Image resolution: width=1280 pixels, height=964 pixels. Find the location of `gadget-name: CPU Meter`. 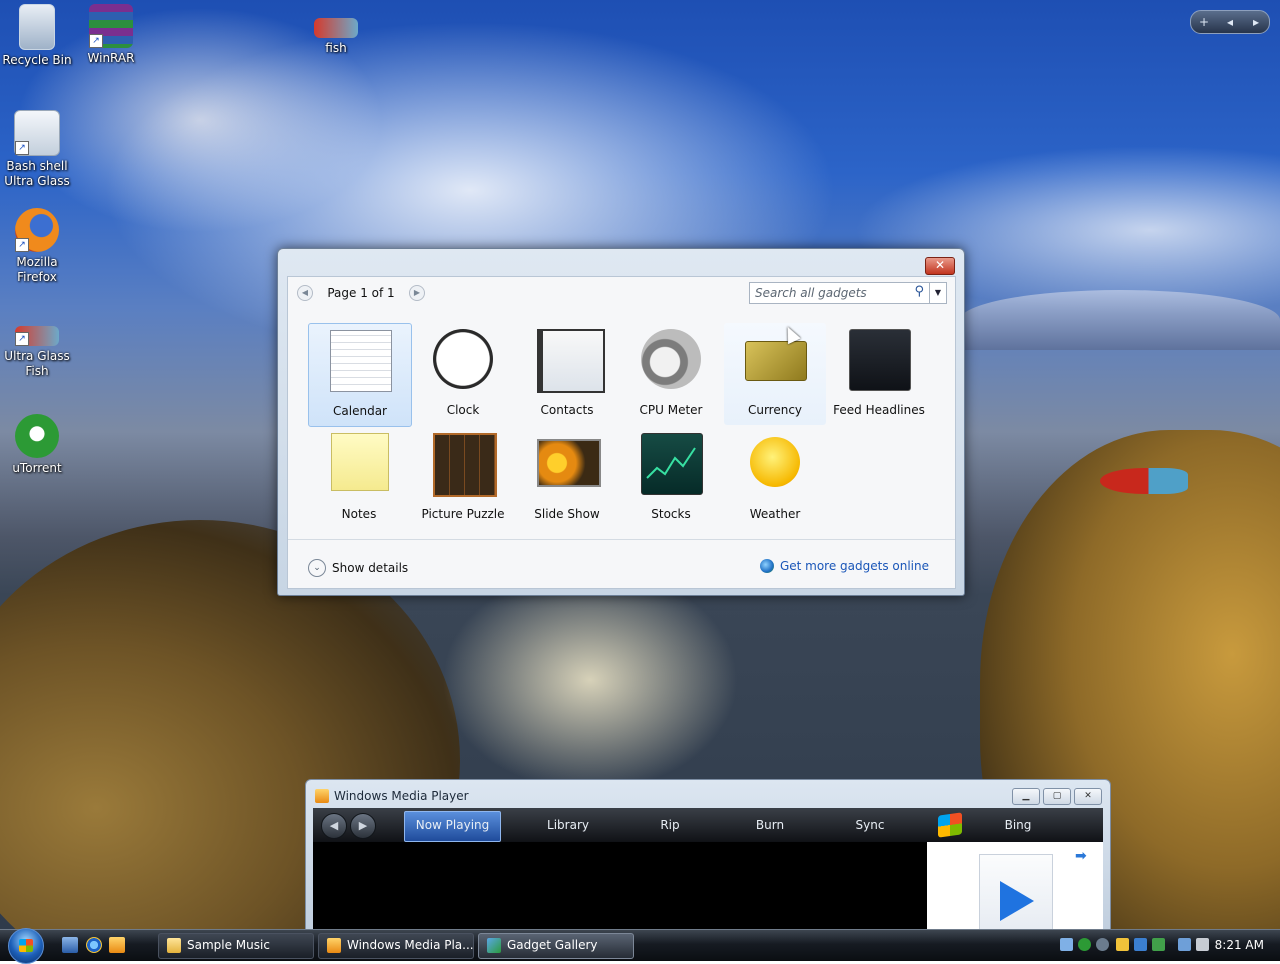

gadget-name: CPU Meter is located at coordinates (671, 410).